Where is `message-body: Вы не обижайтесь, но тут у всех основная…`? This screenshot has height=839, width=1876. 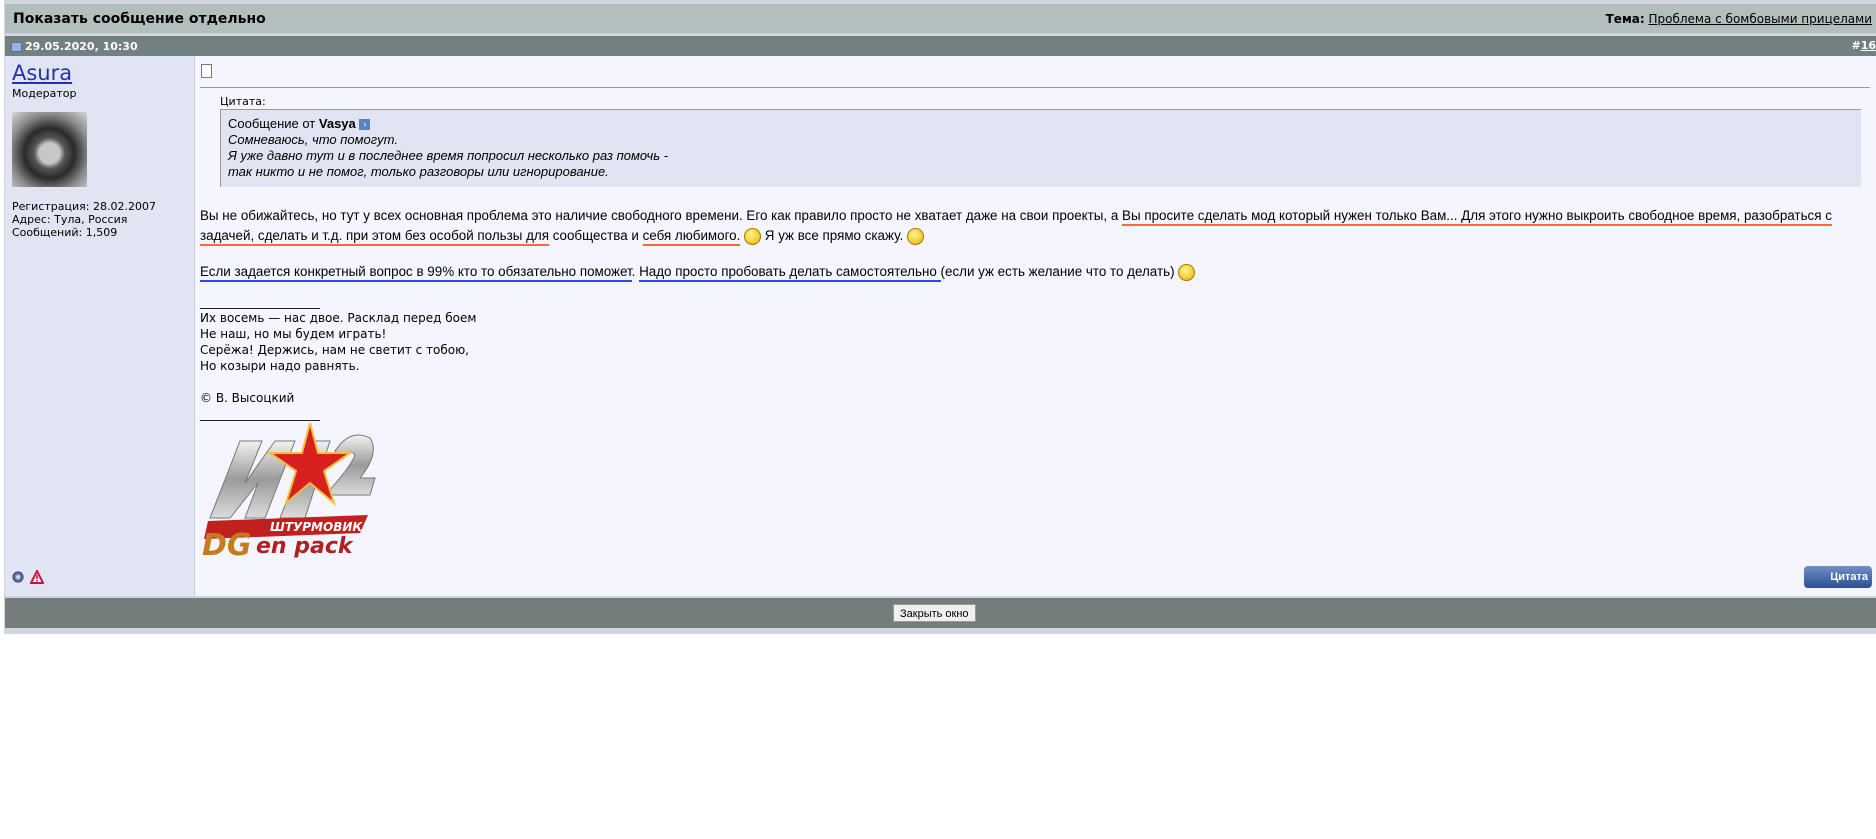 message-body: Вы не обижайтесь, но тут у всех основная… is located at coordinates (1025, 252).